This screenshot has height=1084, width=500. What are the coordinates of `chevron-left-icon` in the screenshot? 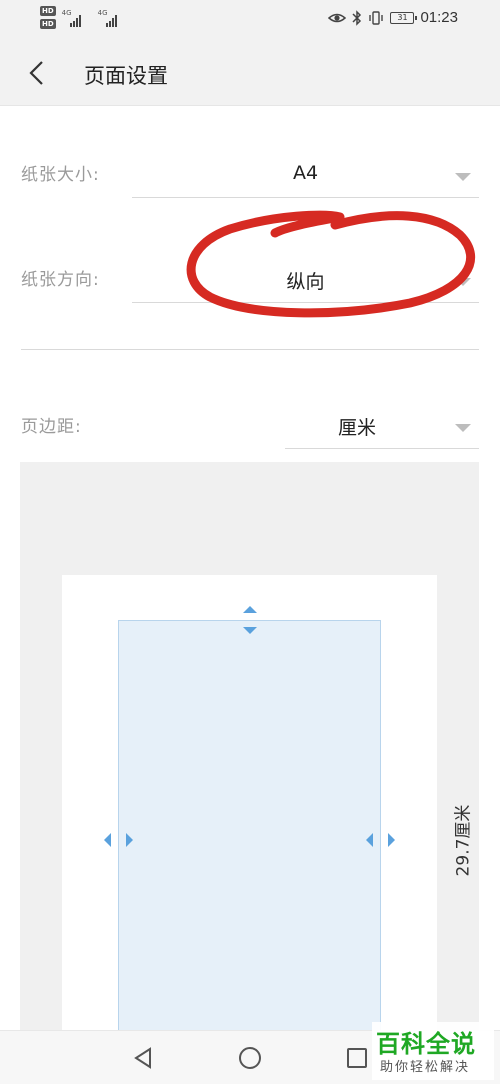 It's located at (36, 73).